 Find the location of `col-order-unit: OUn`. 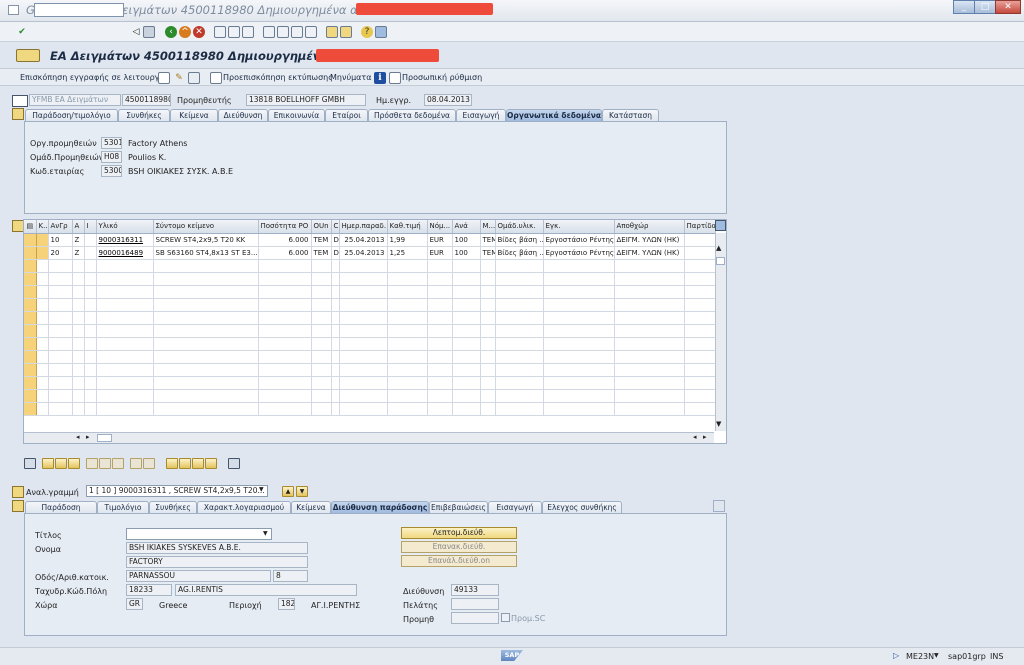

col-order-unit: OUn is located at coordinates (321, 227).